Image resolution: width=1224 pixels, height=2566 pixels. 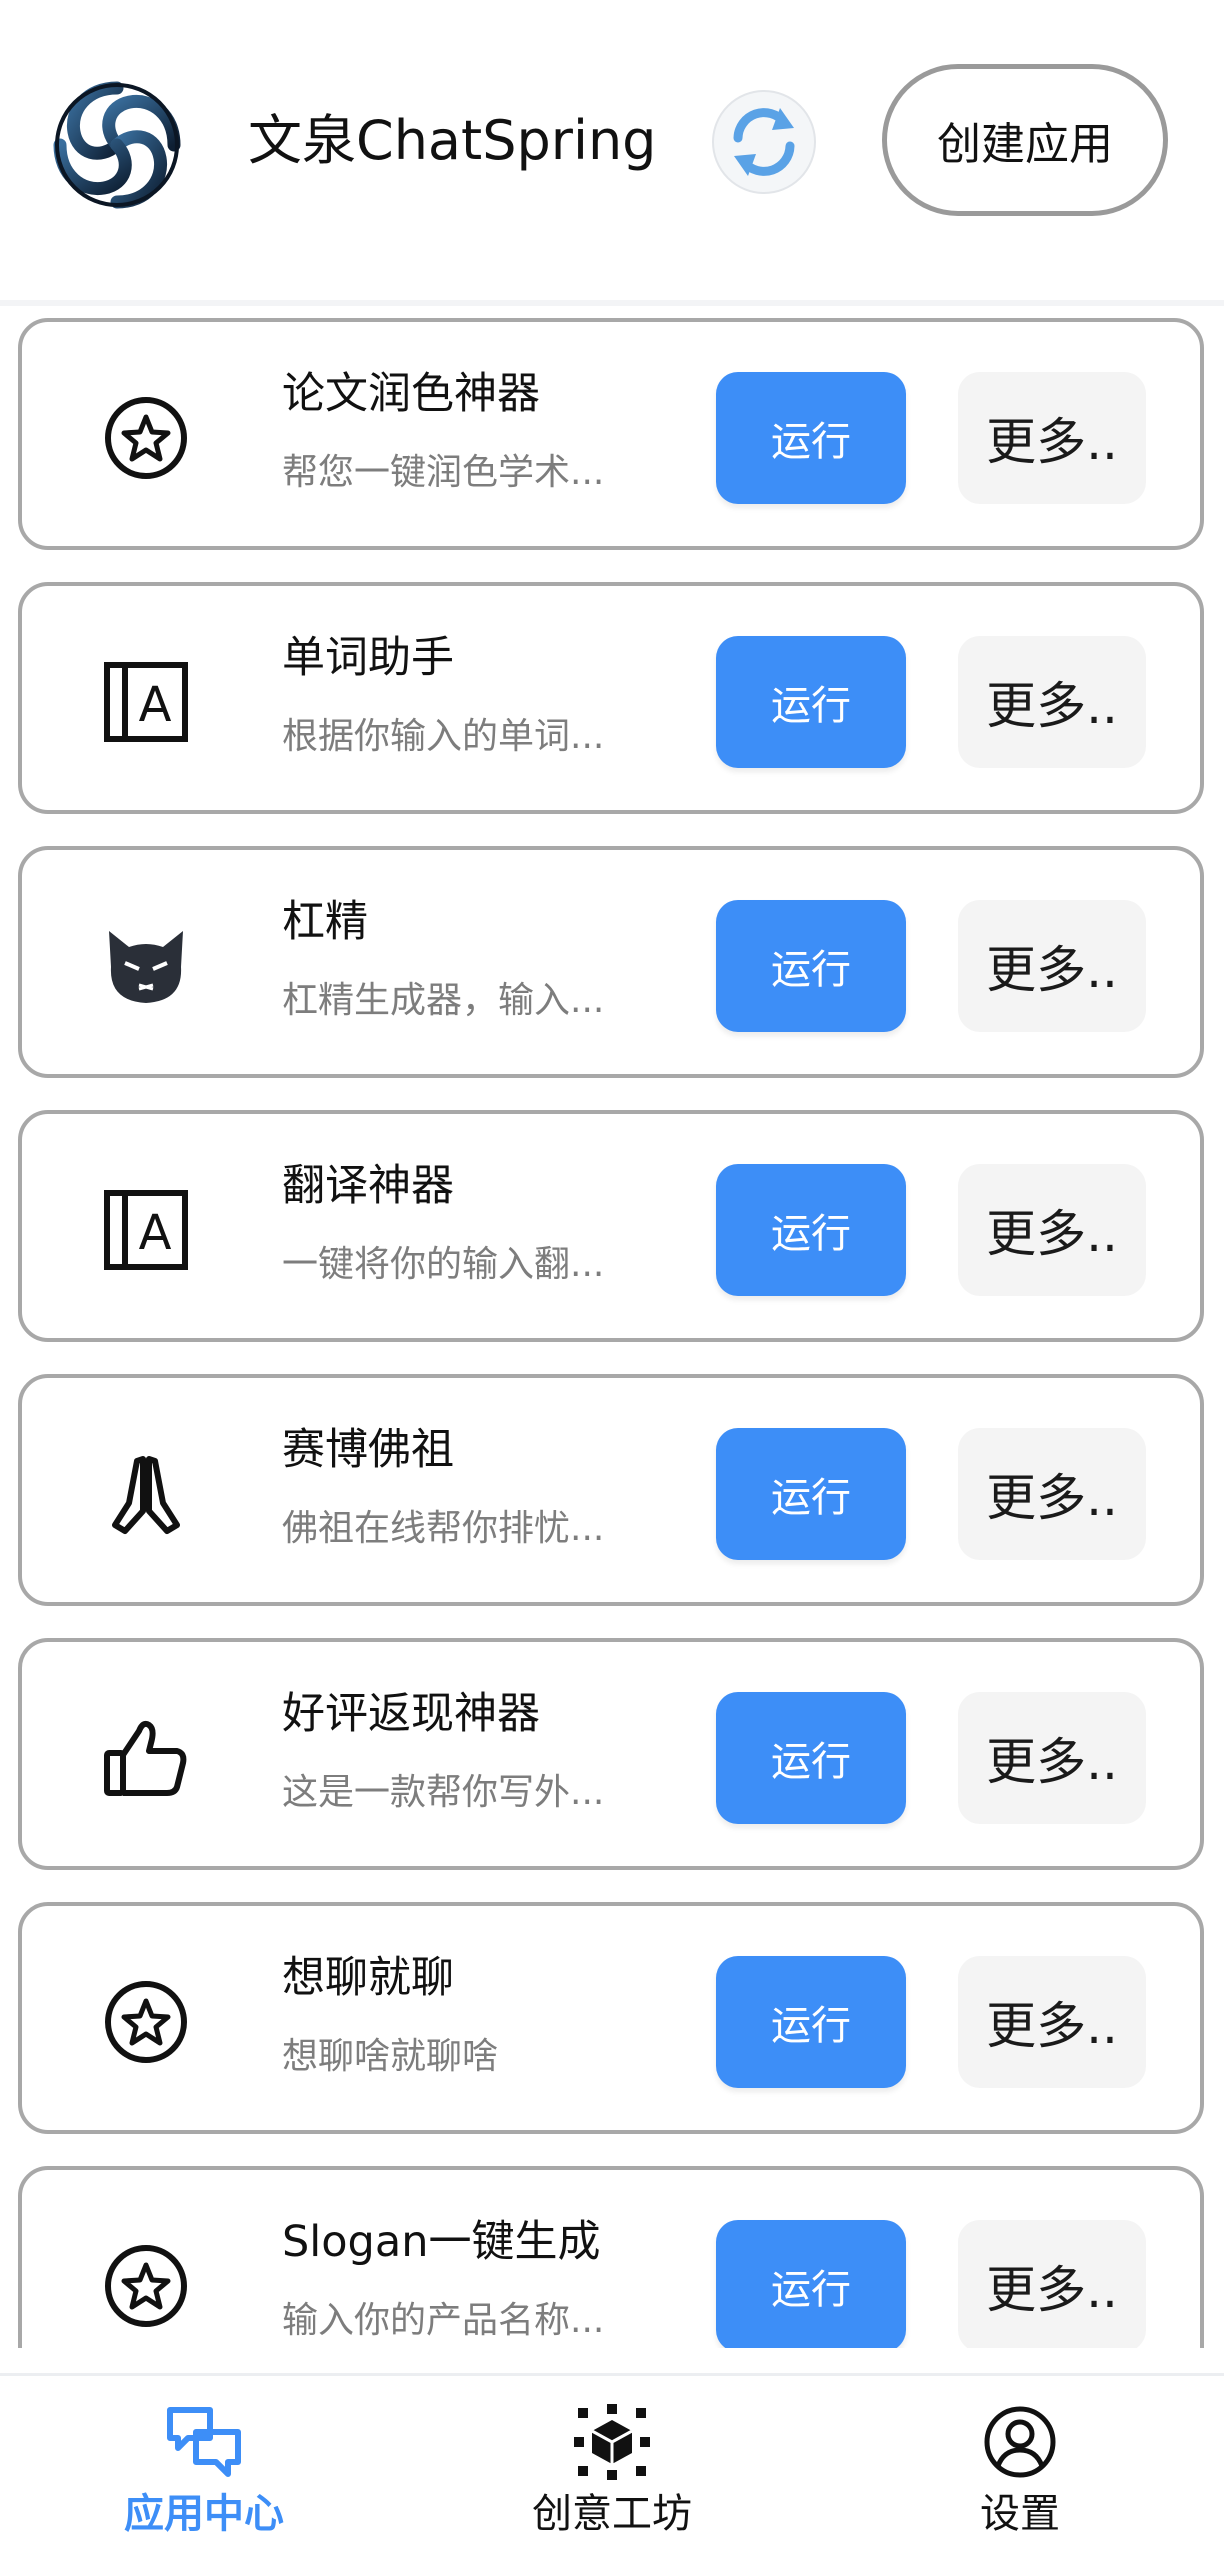 What do you see at coordinates (452, 140) in the screenshot?
I see `app-title: 文泉ChatSpring` at bounding box center [452, 140].